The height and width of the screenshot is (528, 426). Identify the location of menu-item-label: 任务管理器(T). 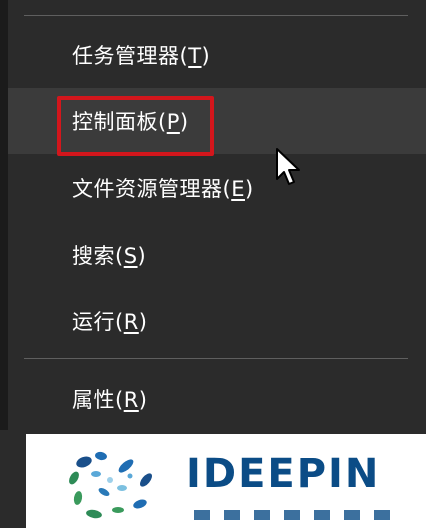
(141, 56).